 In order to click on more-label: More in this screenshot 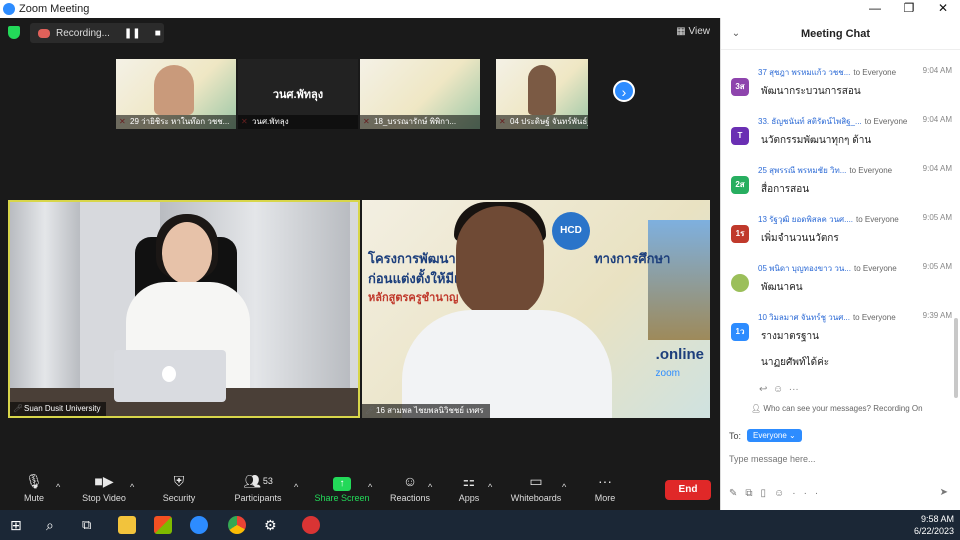, I will do `click(605, 498)`.